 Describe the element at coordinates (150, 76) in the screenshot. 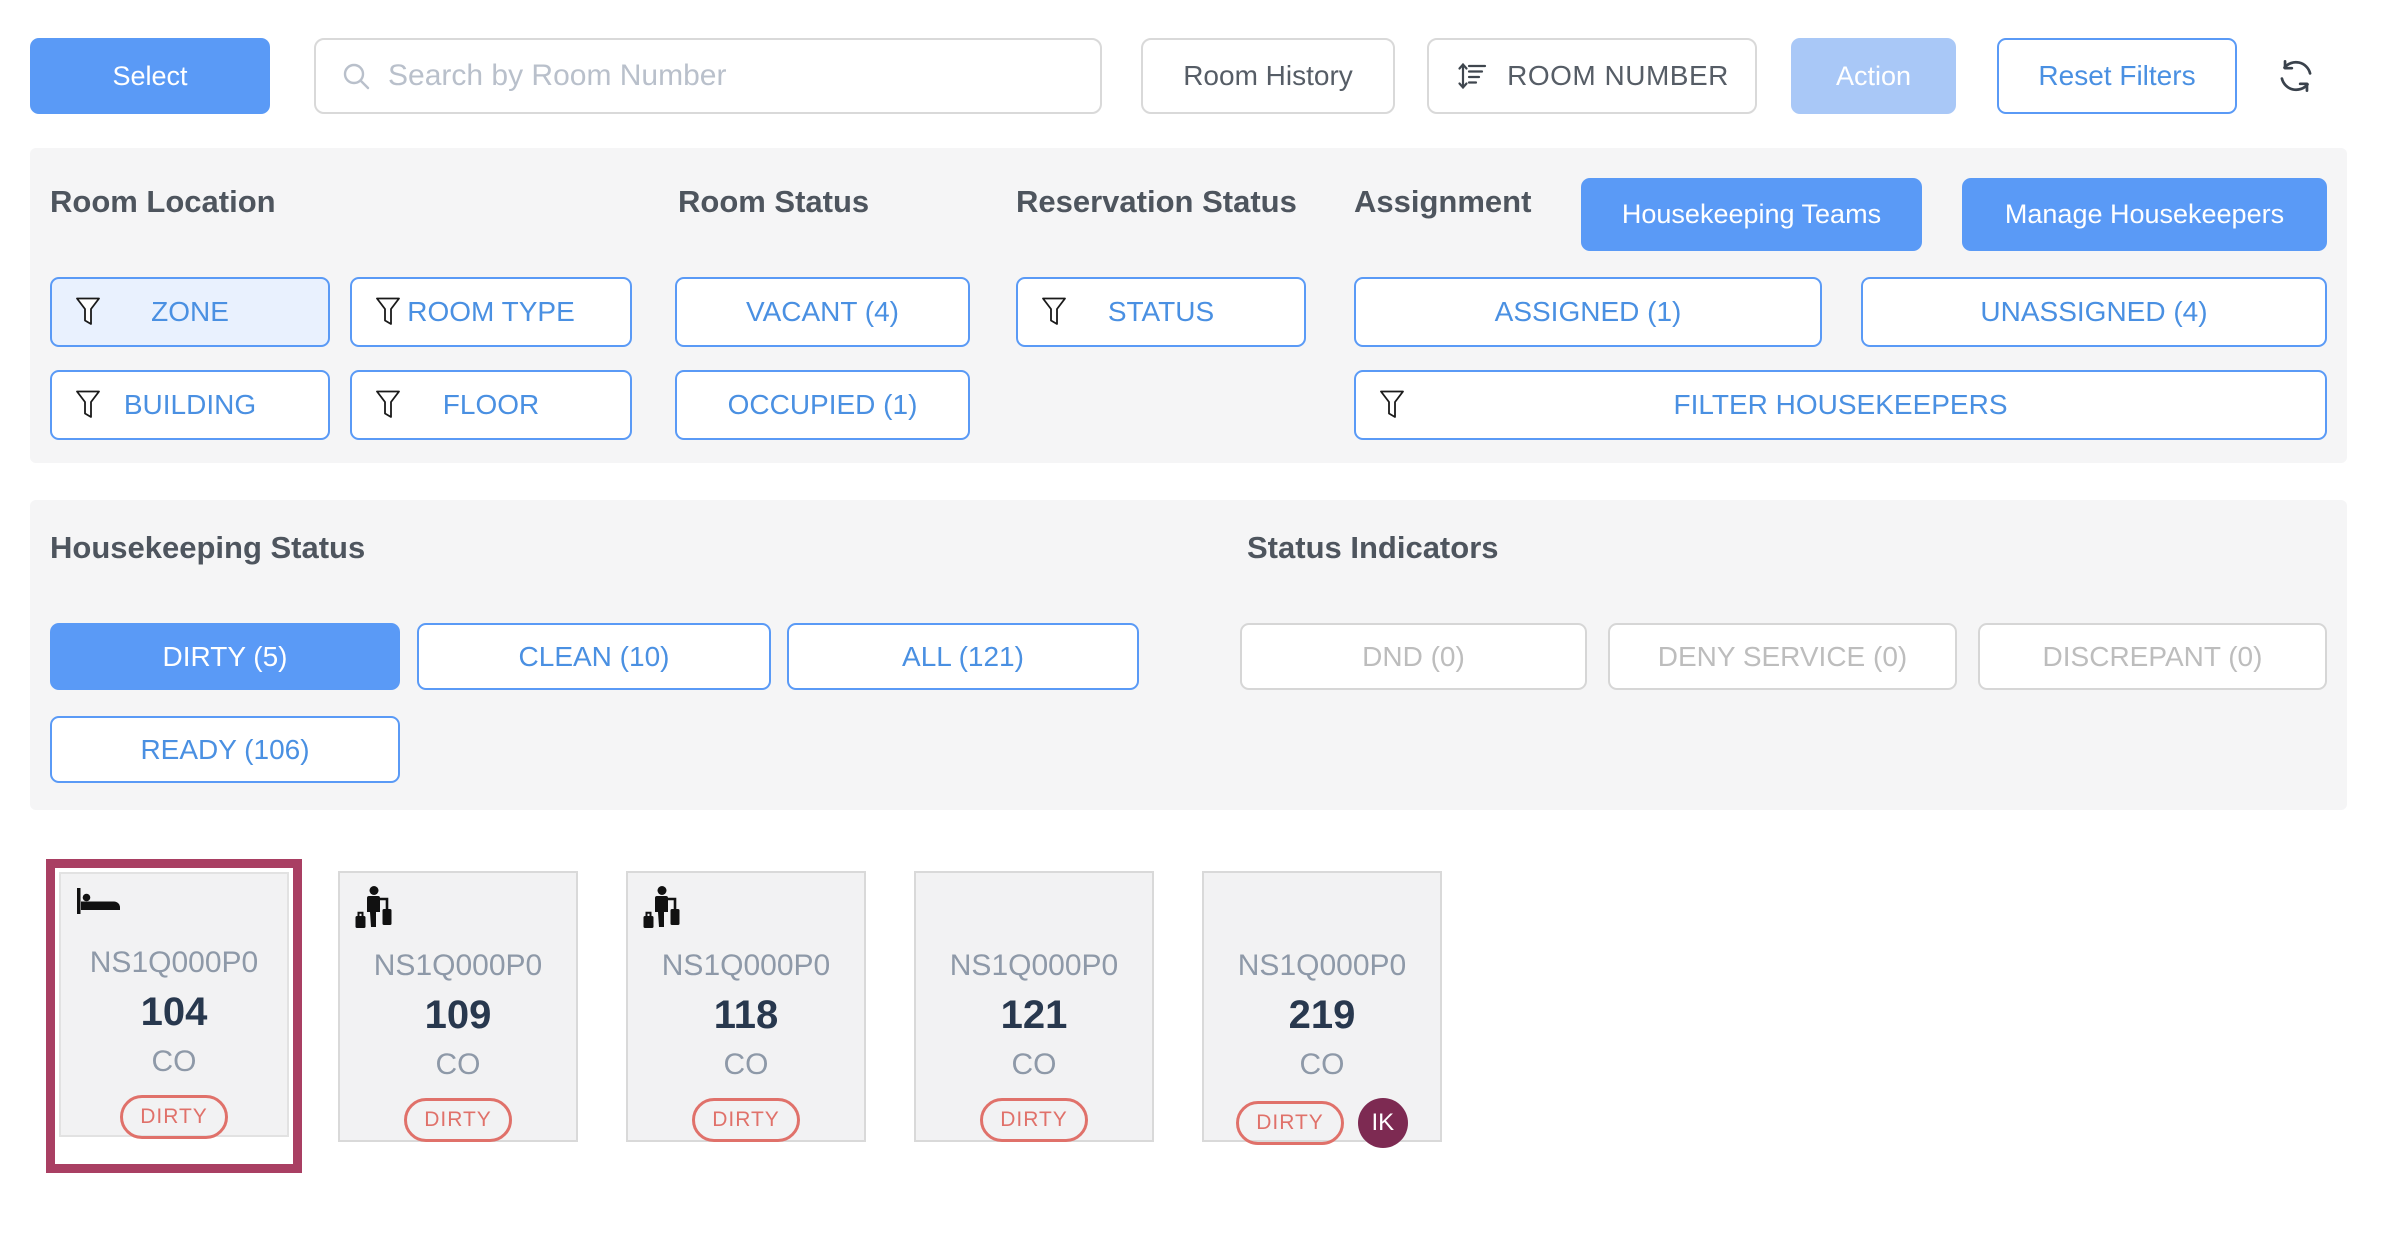

I see `select-button: Select` at that location.